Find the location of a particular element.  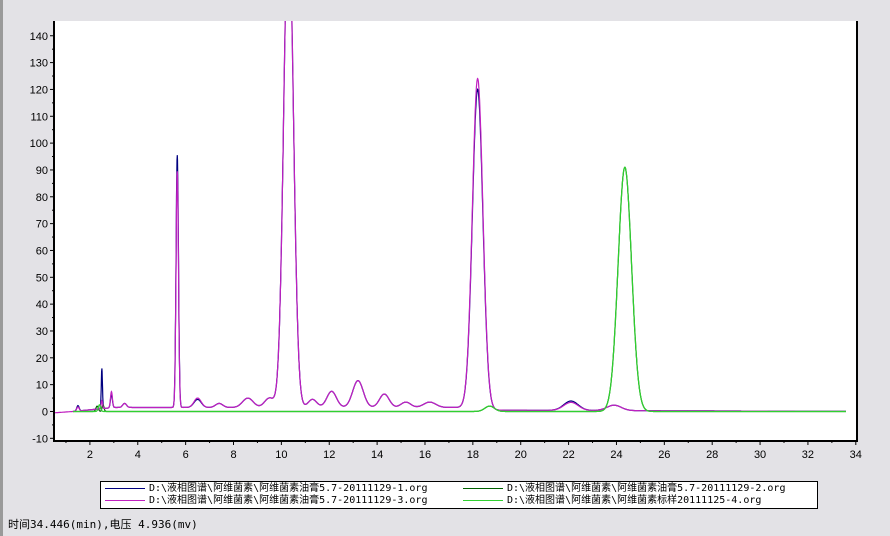

y-tick-label: 10 is located at coordinates (42, 386).